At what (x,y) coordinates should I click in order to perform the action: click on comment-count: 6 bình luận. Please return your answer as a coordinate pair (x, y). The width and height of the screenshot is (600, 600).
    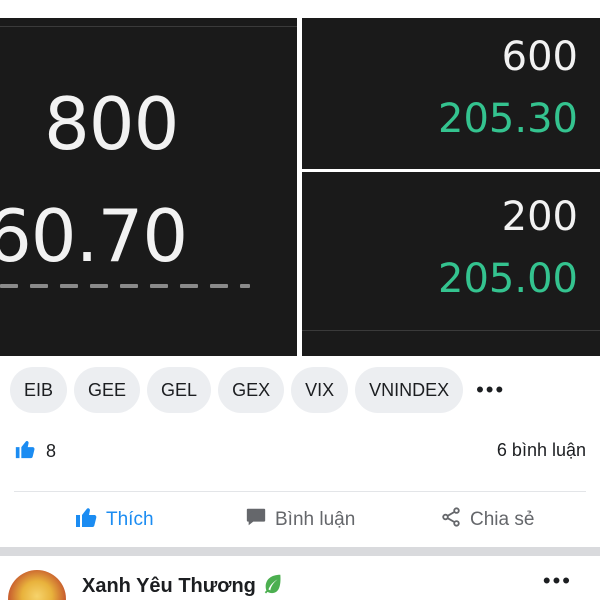
    Looking at the image, I should click on (541, 450).